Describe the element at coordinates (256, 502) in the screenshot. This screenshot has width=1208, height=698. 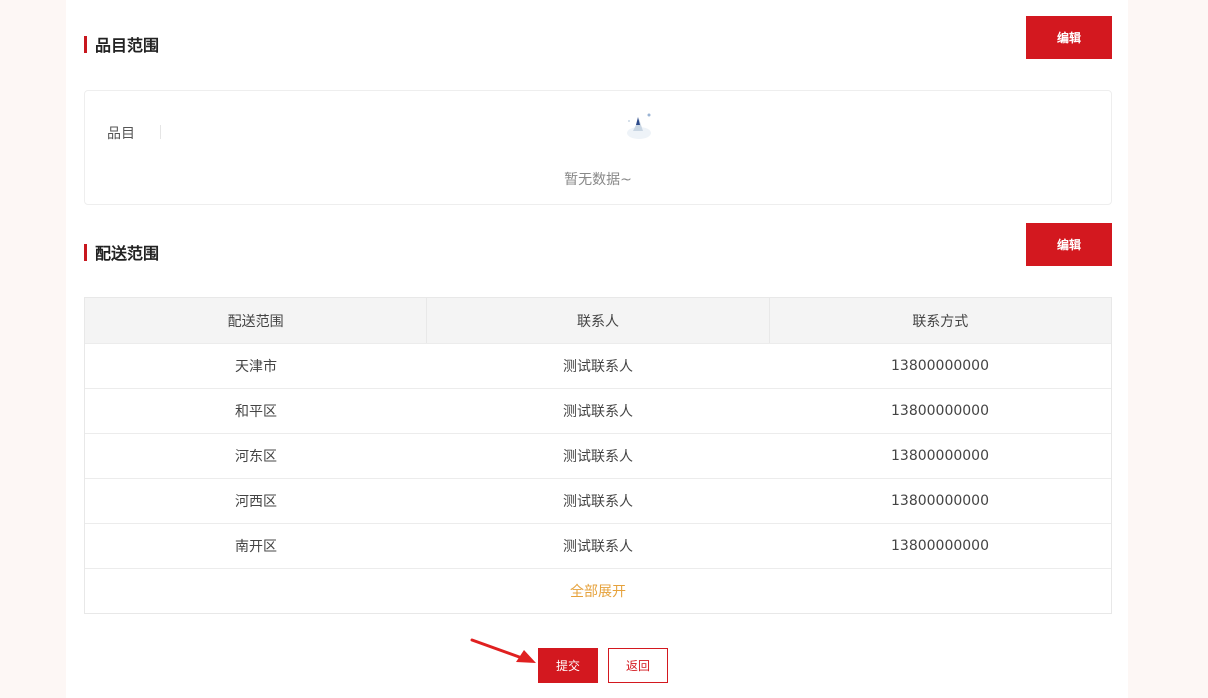
I see `table-cell: 河西区` at that location.